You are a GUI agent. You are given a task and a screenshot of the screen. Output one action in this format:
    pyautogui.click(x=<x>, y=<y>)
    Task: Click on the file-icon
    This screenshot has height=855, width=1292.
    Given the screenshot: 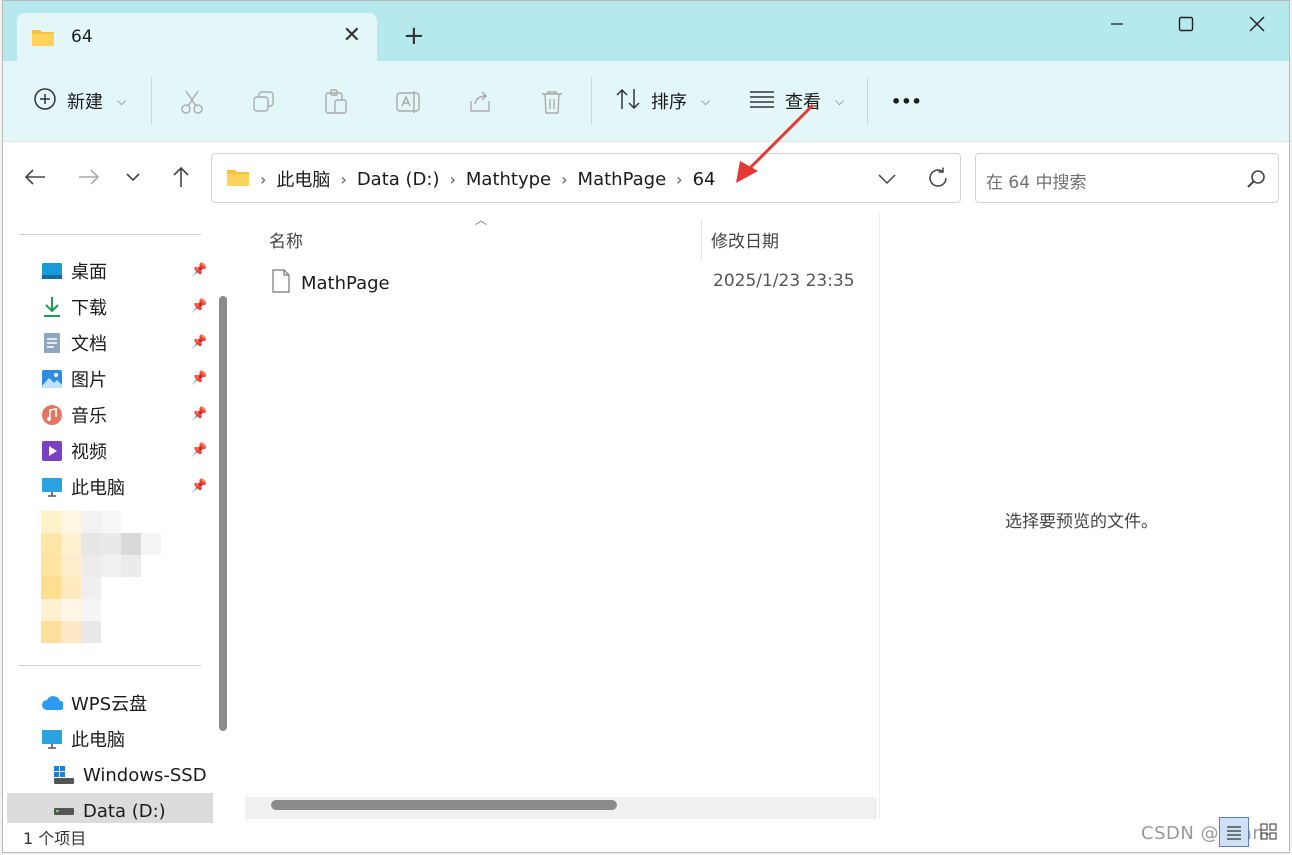 What is the action you would take?
    pyautogui.click(x=281, y=283)
    